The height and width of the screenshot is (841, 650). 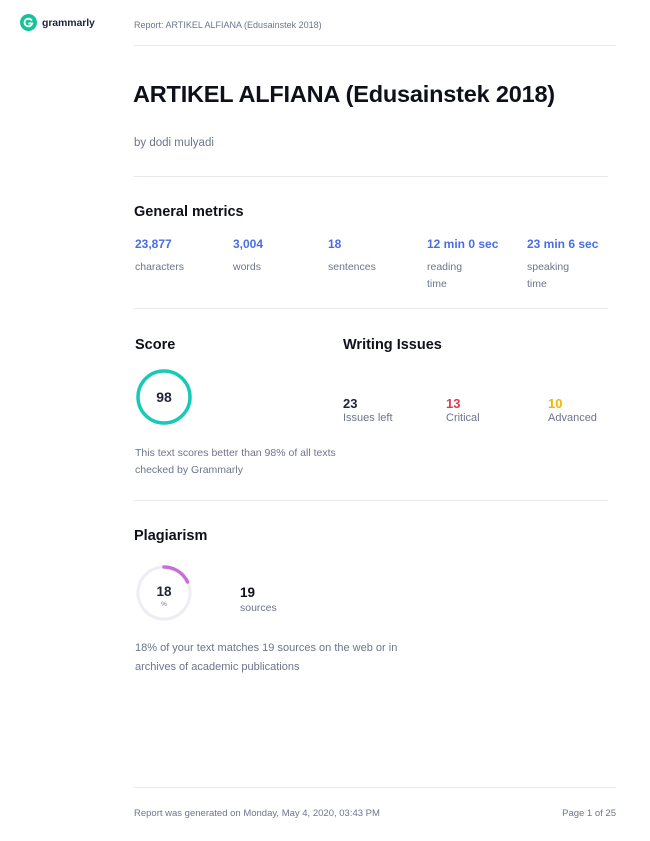 I want to click on metric-value: 18, so click(x=335, y=244).